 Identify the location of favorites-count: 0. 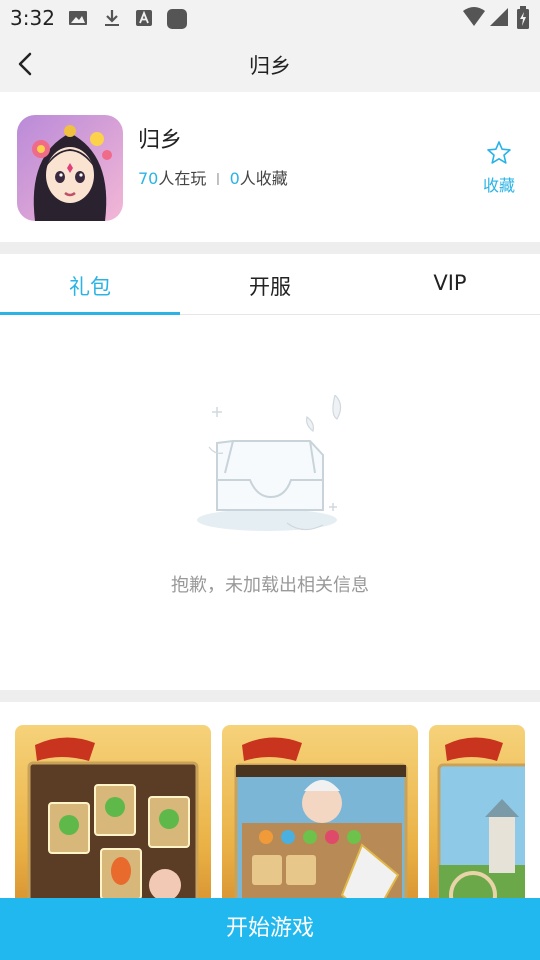
(234, 178).